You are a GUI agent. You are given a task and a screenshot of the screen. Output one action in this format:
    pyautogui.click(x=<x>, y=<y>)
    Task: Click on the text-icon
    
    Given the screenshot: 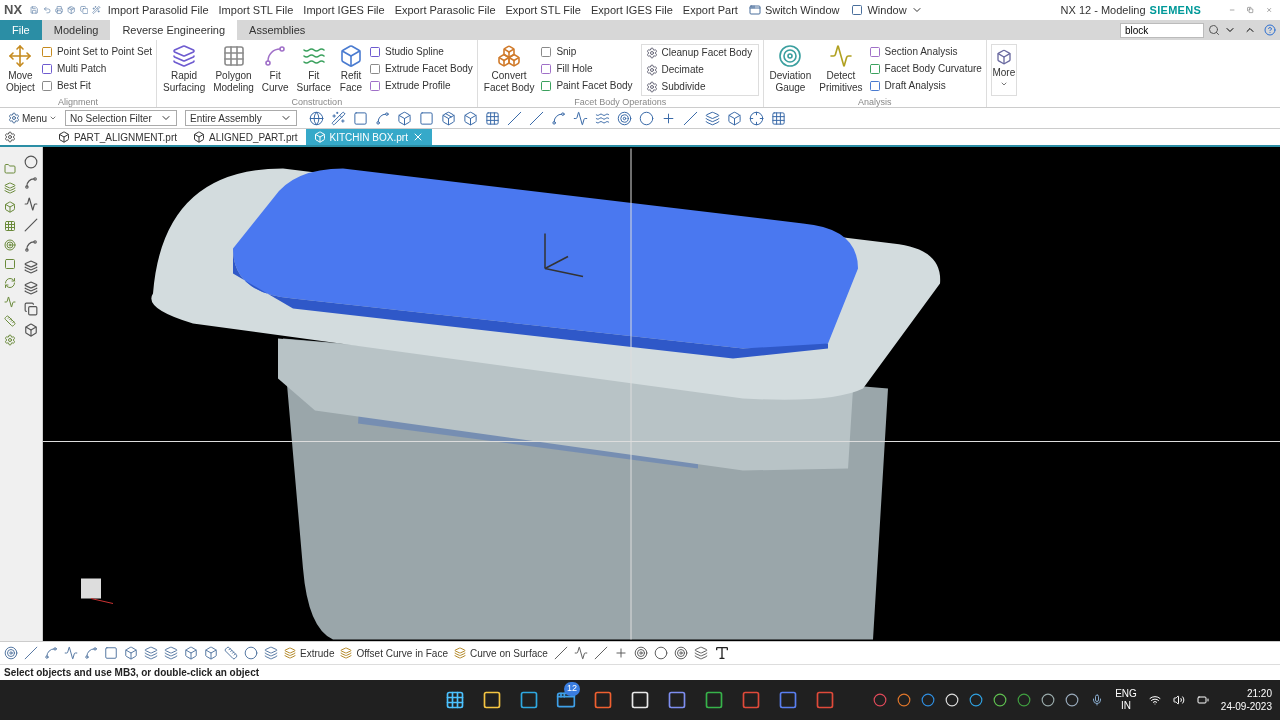 What is the action you would take?
    pyautogui.click(x=721, y=653)
    